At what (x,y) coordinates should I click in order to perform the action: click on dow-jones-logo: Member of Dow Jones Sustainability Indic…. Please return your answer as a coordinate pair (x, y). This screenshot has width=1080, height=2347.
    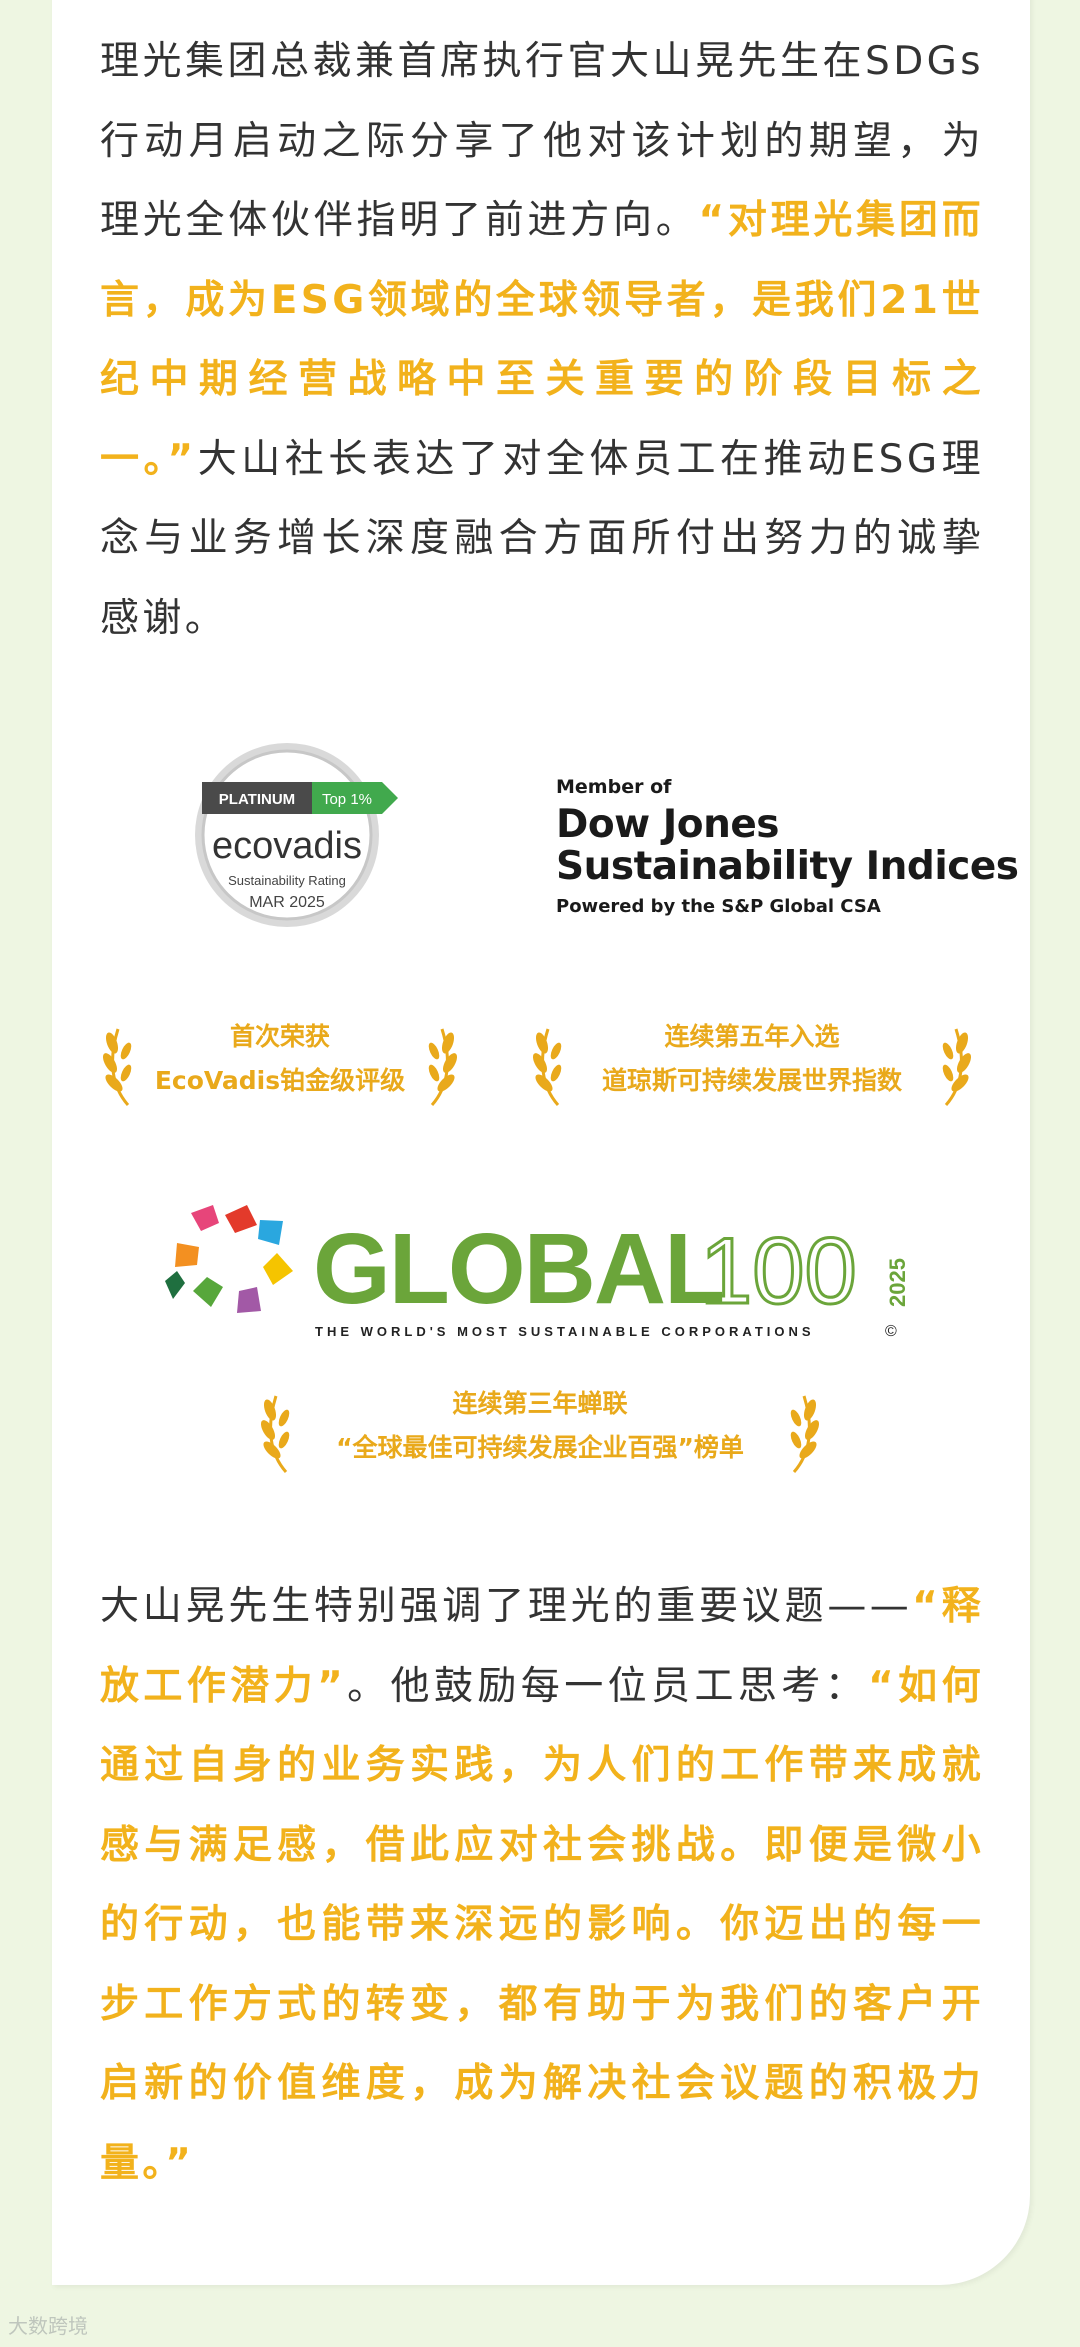
    Looking at the image, I should click on (787, 846).